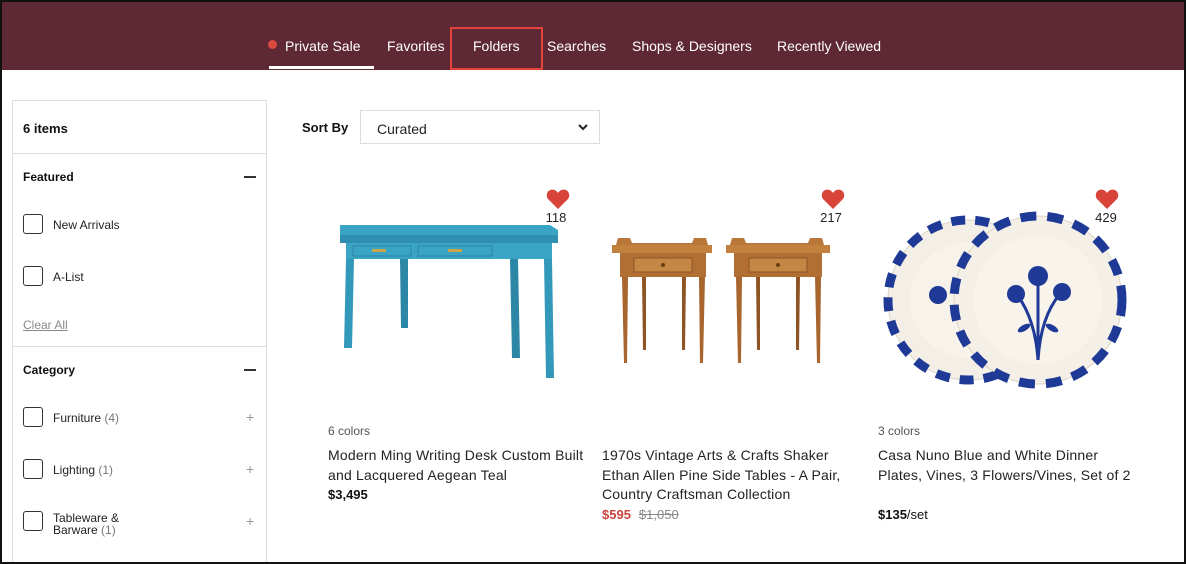  Describe the element at coordinates (402, 129) in the screenshot. I see `sort-value: Curated` at that location.